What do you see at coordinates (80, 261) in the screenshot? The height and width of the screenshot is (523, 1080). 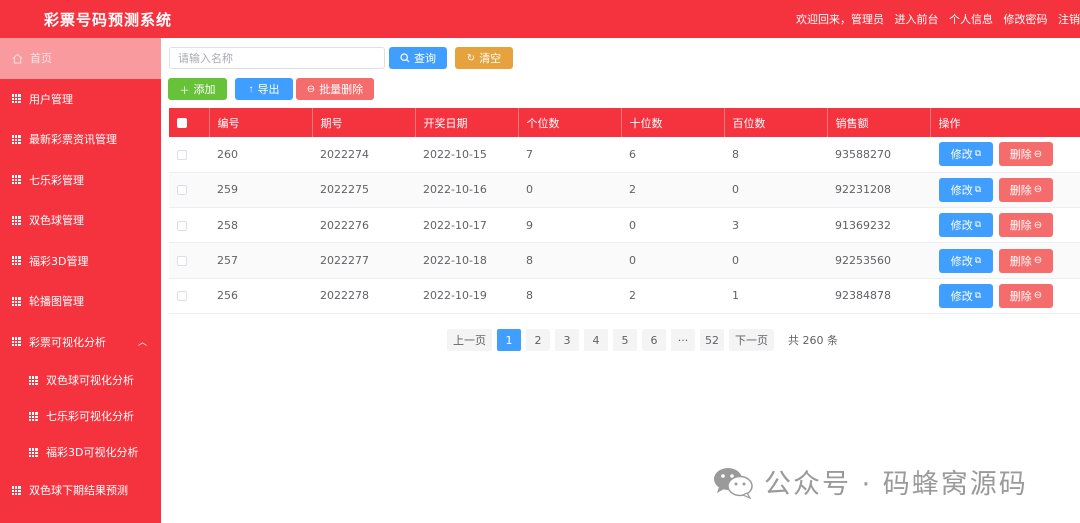 I see `sidebar-item-fucai3d: 福彩3D管理` at bounding box center [80, 261].